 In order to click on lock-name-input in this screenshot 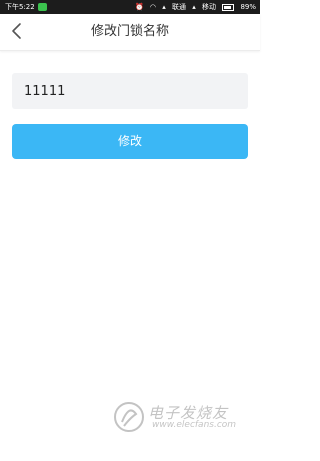, I will do `click(130, 91)`.